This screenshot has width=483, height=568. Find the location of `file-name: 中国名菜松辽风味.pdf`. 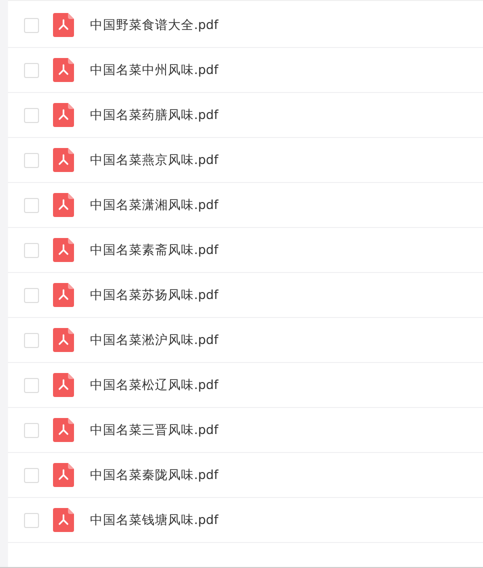

file-name: 中国名菜松辽风味.pdf is located at coordinates (154, 385).